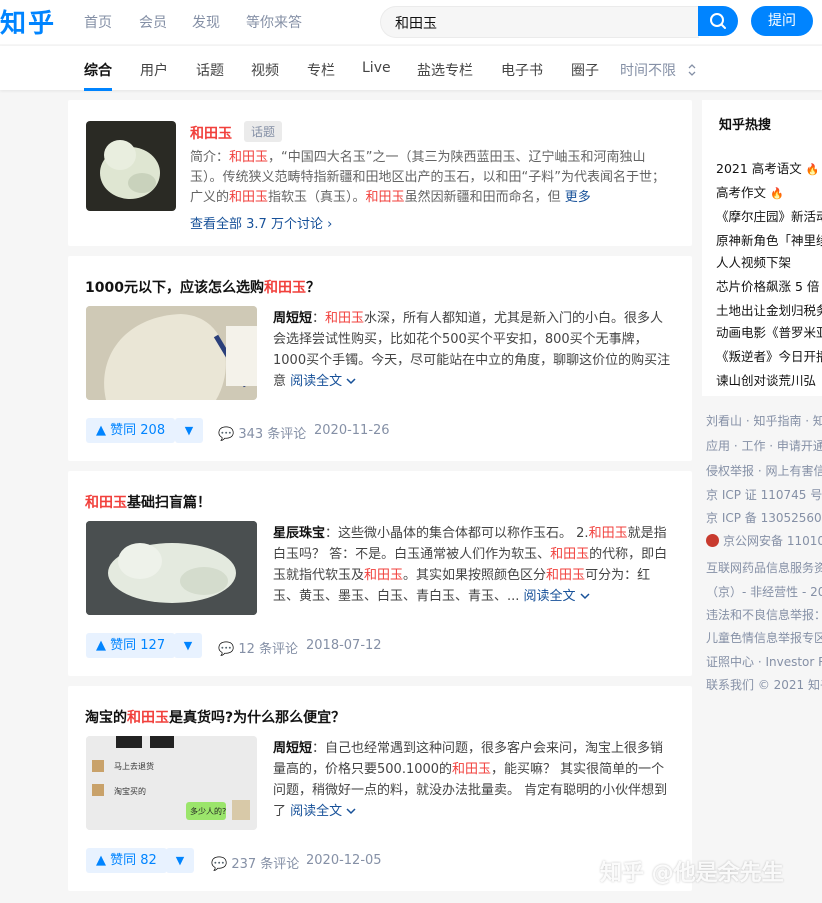  I want to click on police-badge-icon, so click(712, 540).